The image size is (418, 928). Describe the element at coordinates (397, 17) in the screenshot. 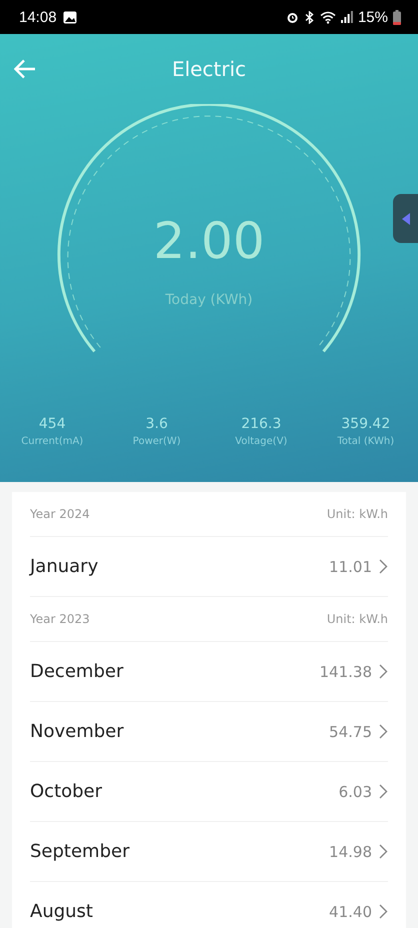

I see `battery-icon` at that location.